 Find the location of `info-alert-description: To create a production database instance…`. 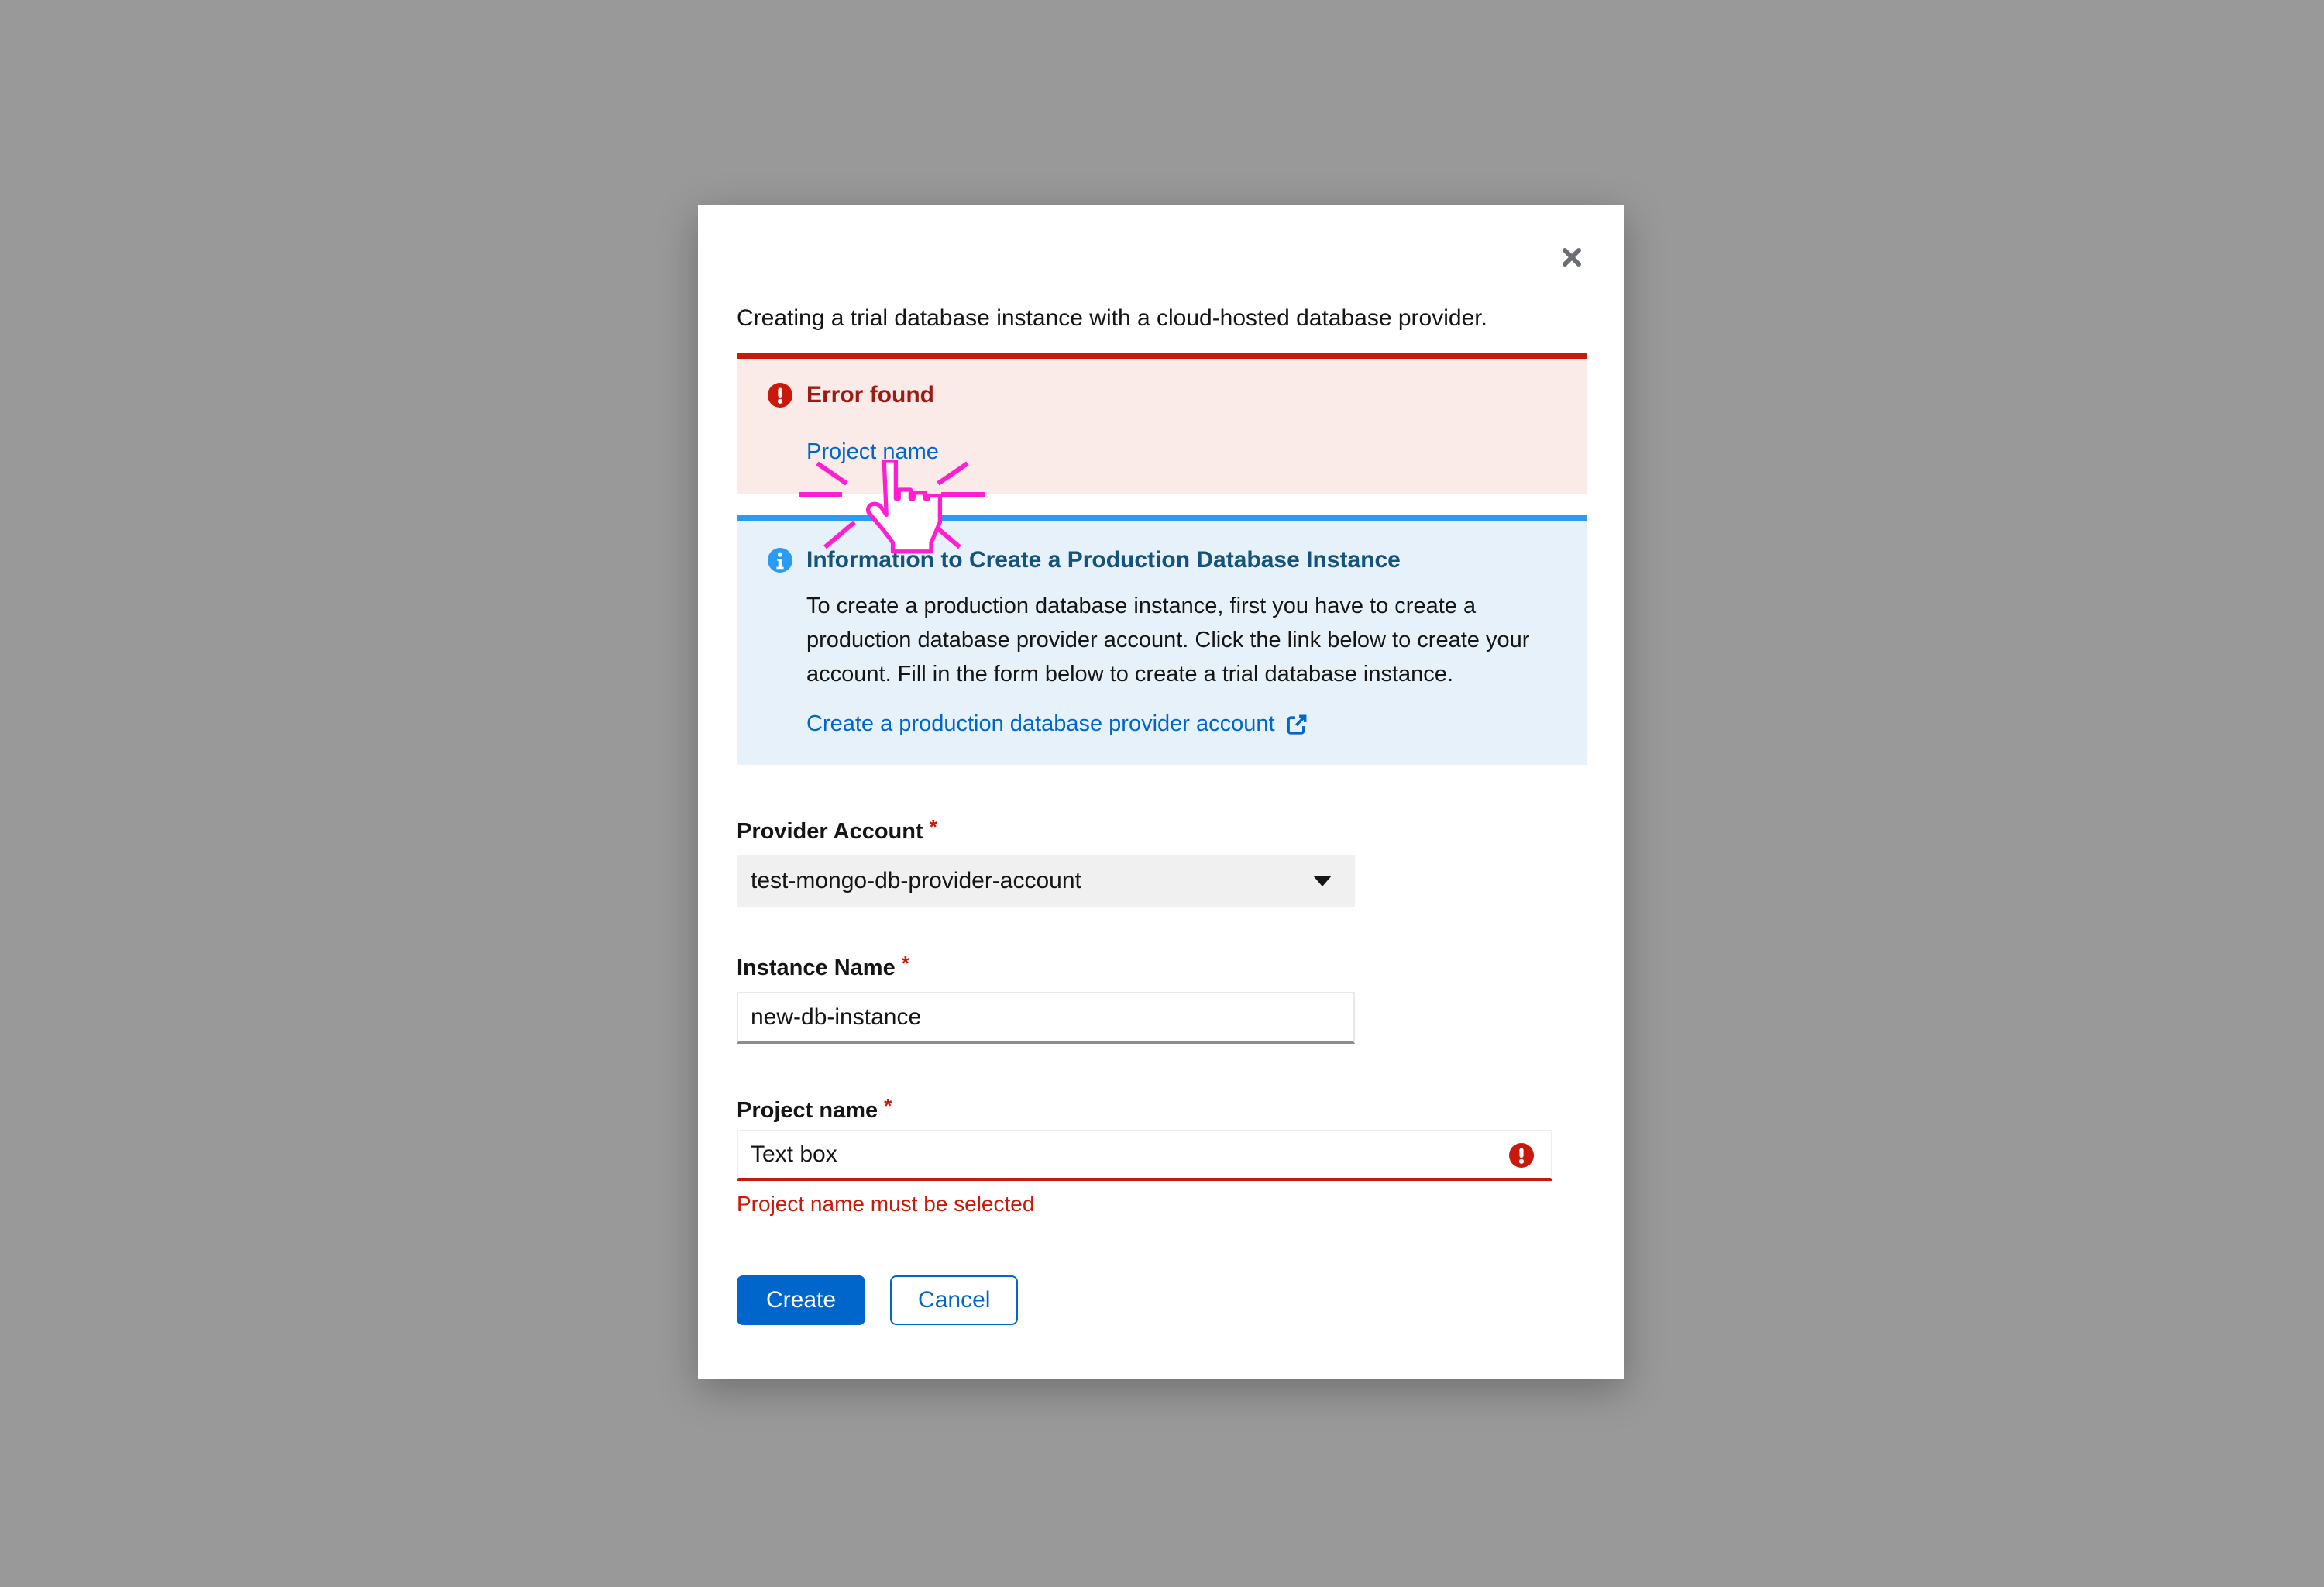

info-alert-description: To create a production database instance… is located at coordinates (1181, 663).